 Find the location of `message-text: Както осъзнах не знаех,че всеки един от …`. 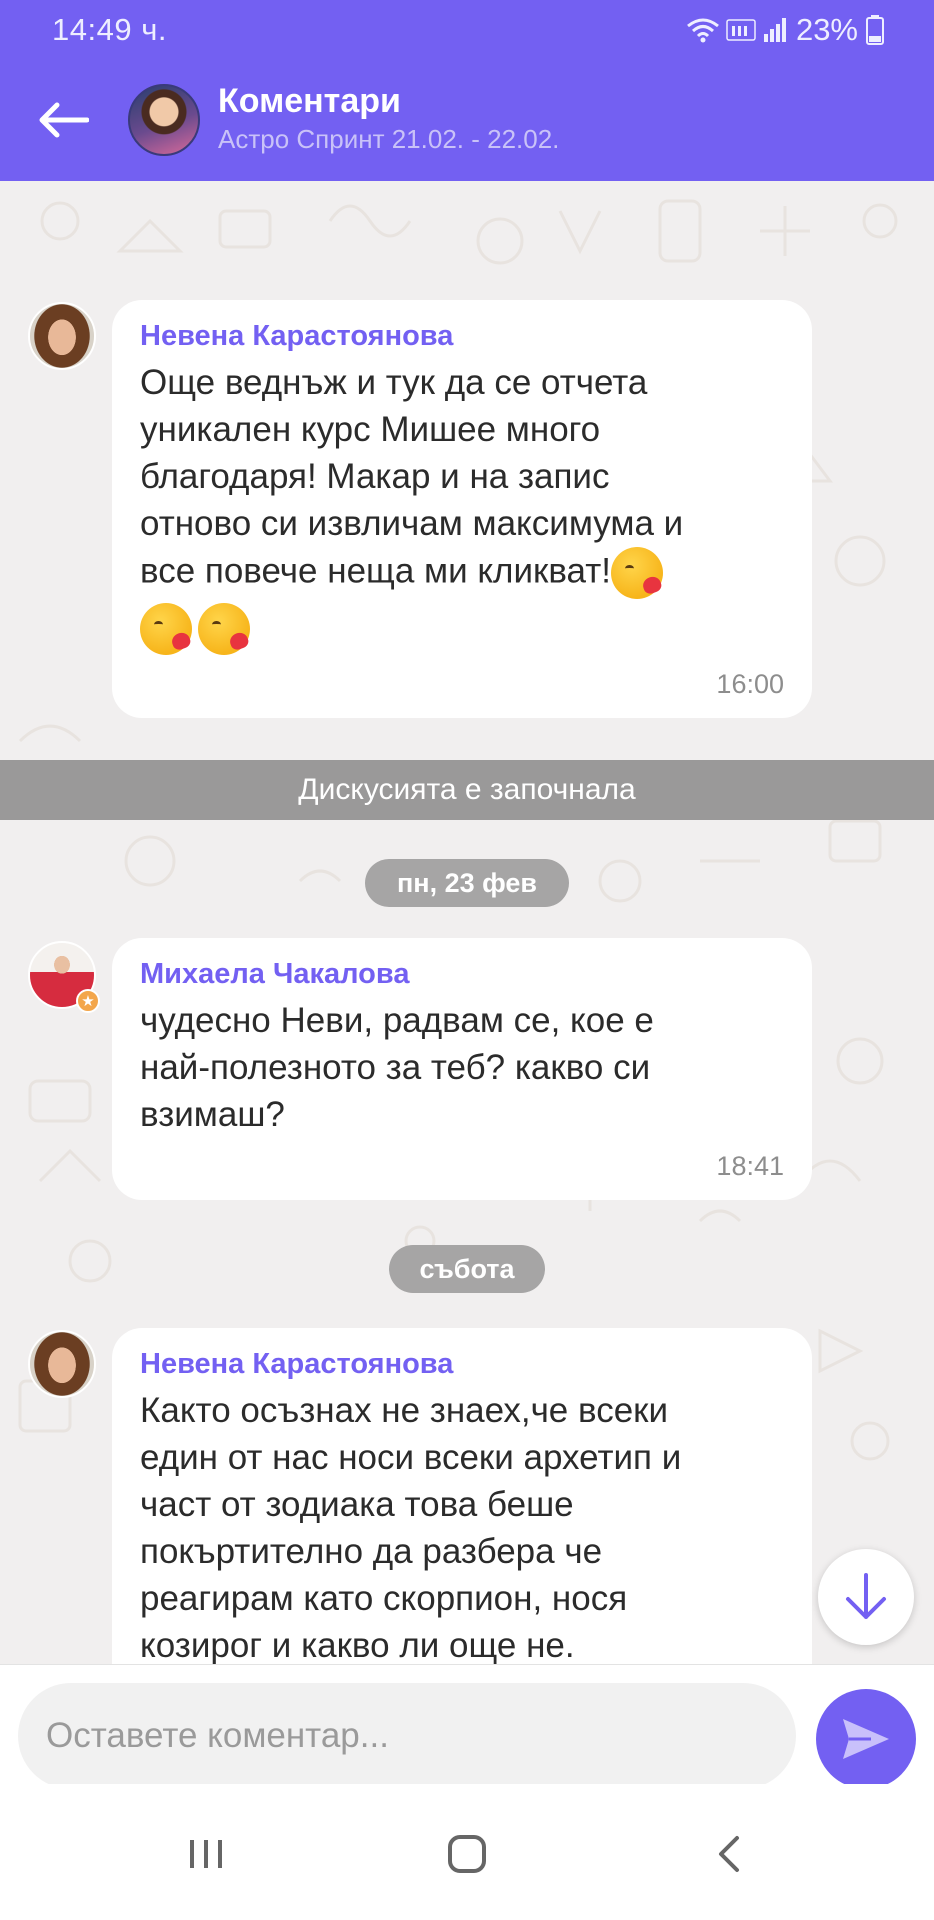

message-text: Както осъзнах не знаех,че всеки един от … is located at coordinates (462, 1525).